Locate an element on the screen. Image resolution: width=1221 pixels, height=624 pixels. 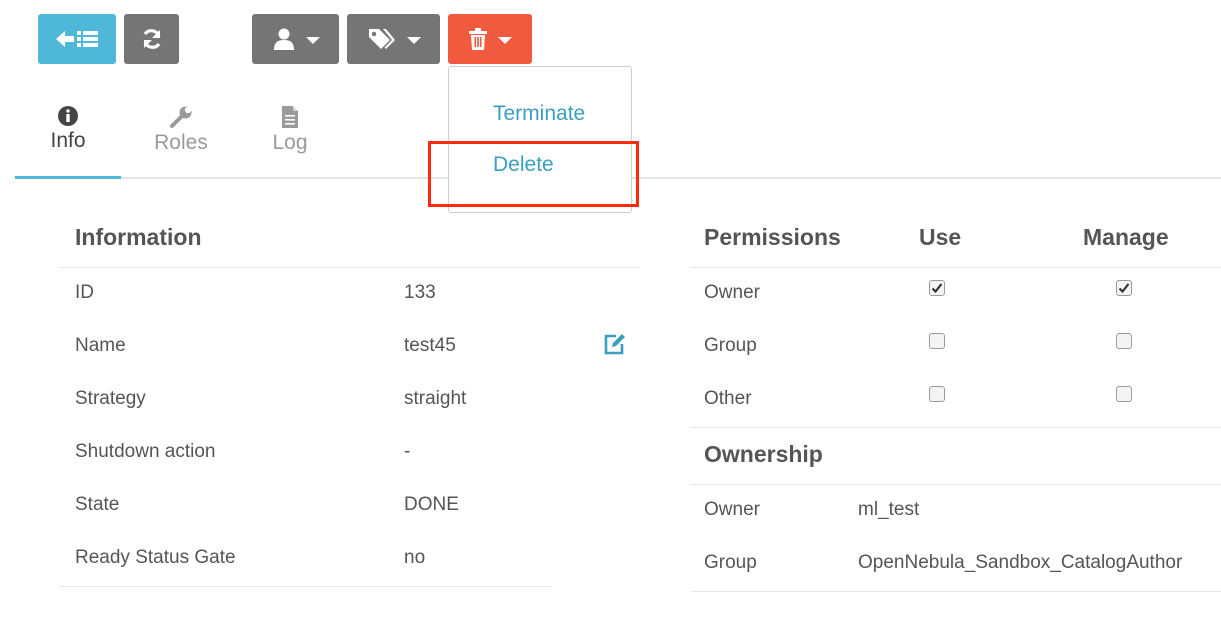
labels-button is located at coordinates (393, 39).